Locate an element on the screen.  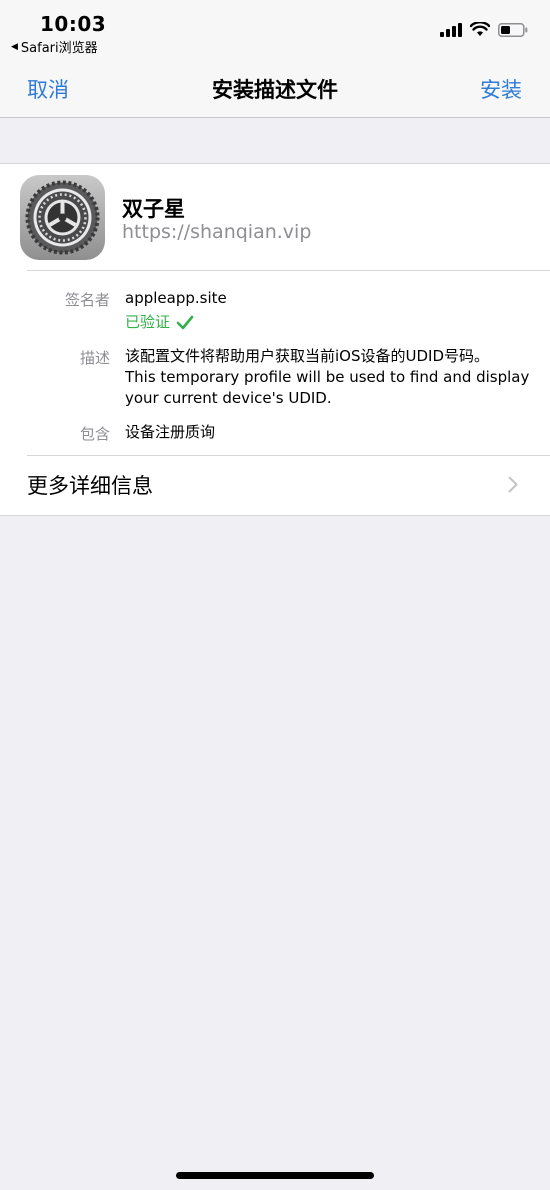
contains-value: 设备注册质询 is located at coordinates (170, 432).